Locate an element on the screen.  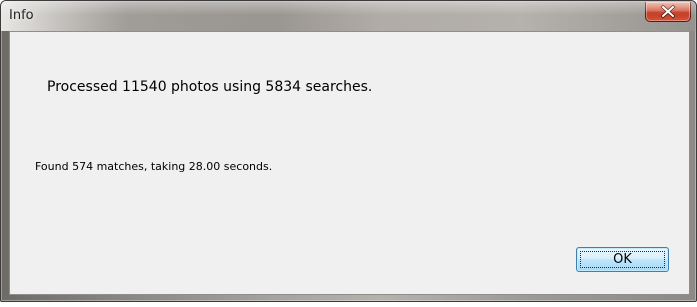
ok-button-label: OK is located at coordinates (622, 259).